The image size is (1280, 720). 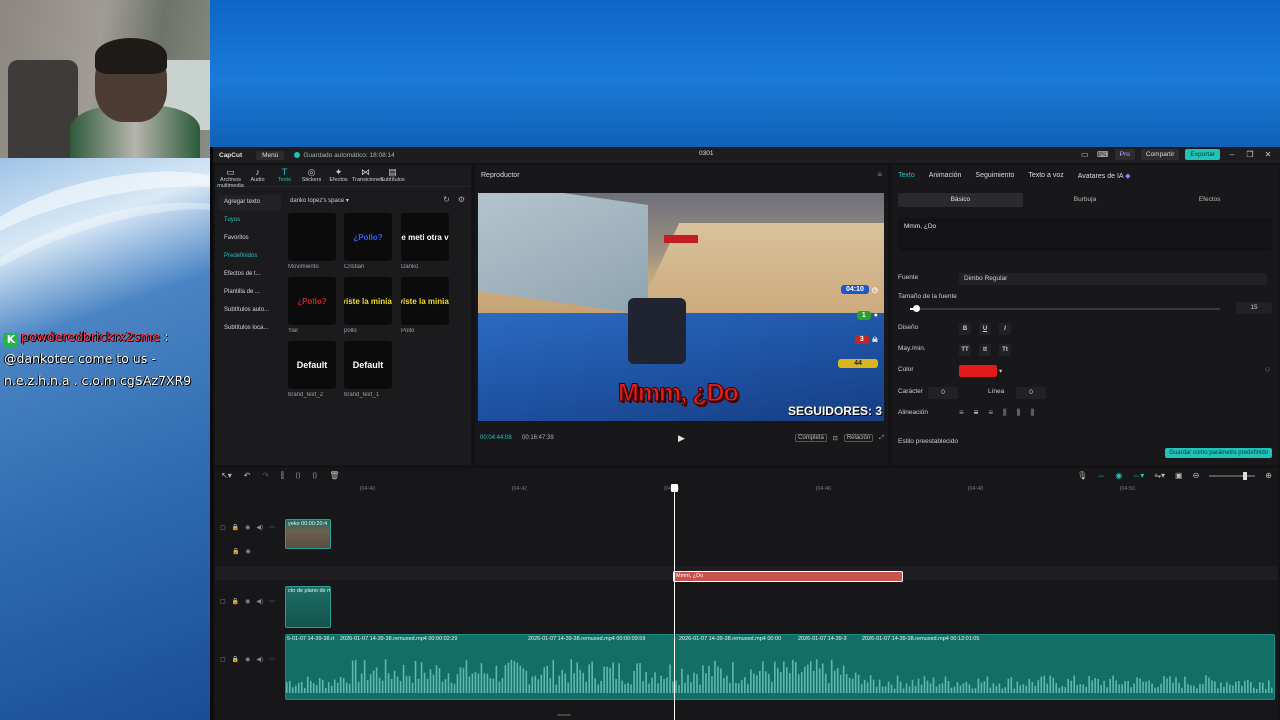 I want to click on align-center-icon: ≡, so click(x=976, y=413).